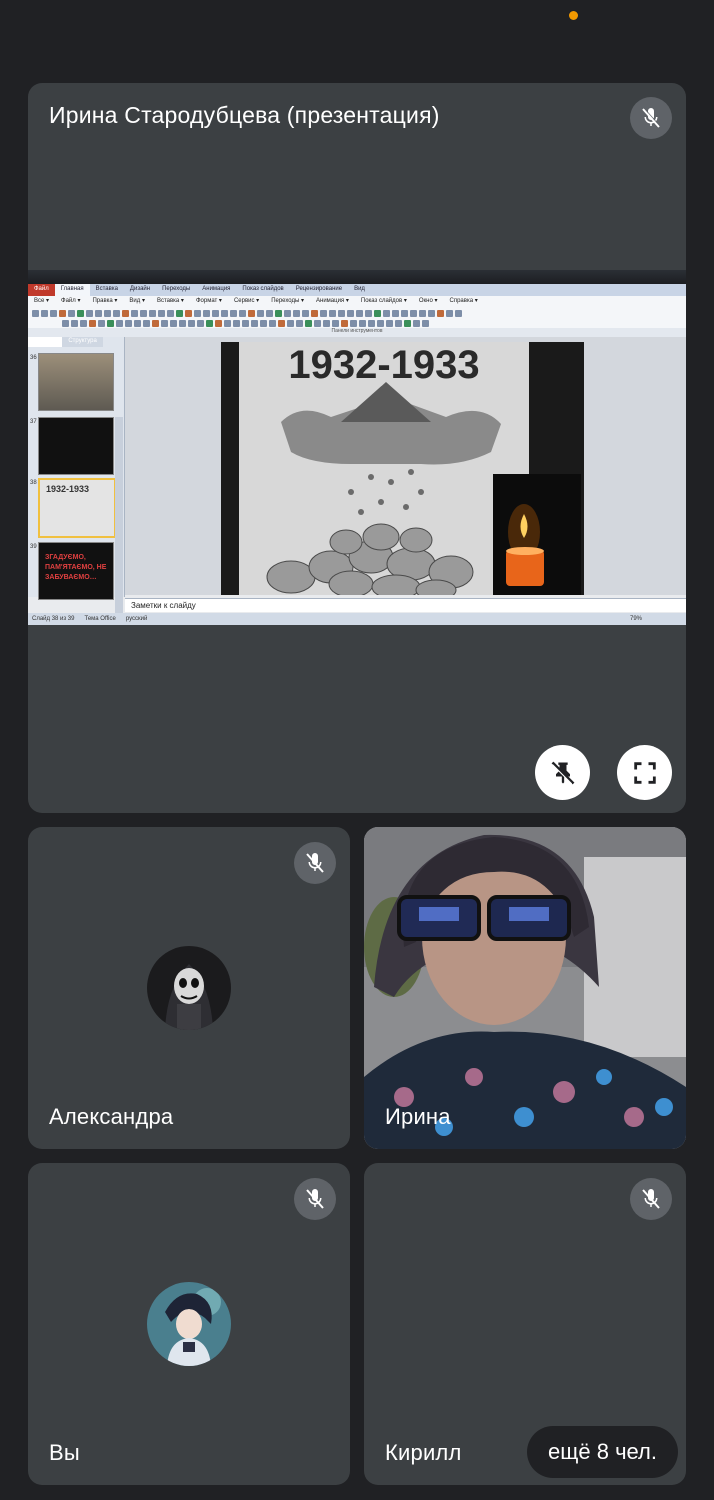 This screenshot has height=1500, width=714. I want to click on slide-title: 1932-1933, so click(383, 365).